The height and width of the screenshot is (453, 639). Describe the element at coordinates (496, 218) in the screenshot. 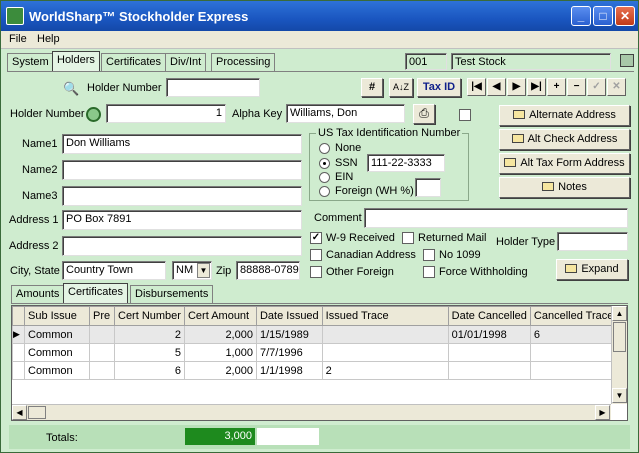

I see `comment-input` at that location.